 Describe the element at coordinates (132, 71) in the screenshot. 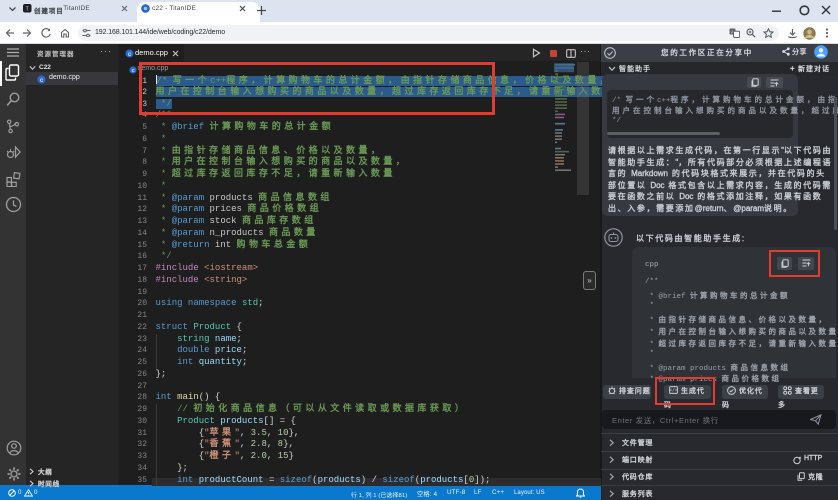

I see `svg-text: c` at that location.